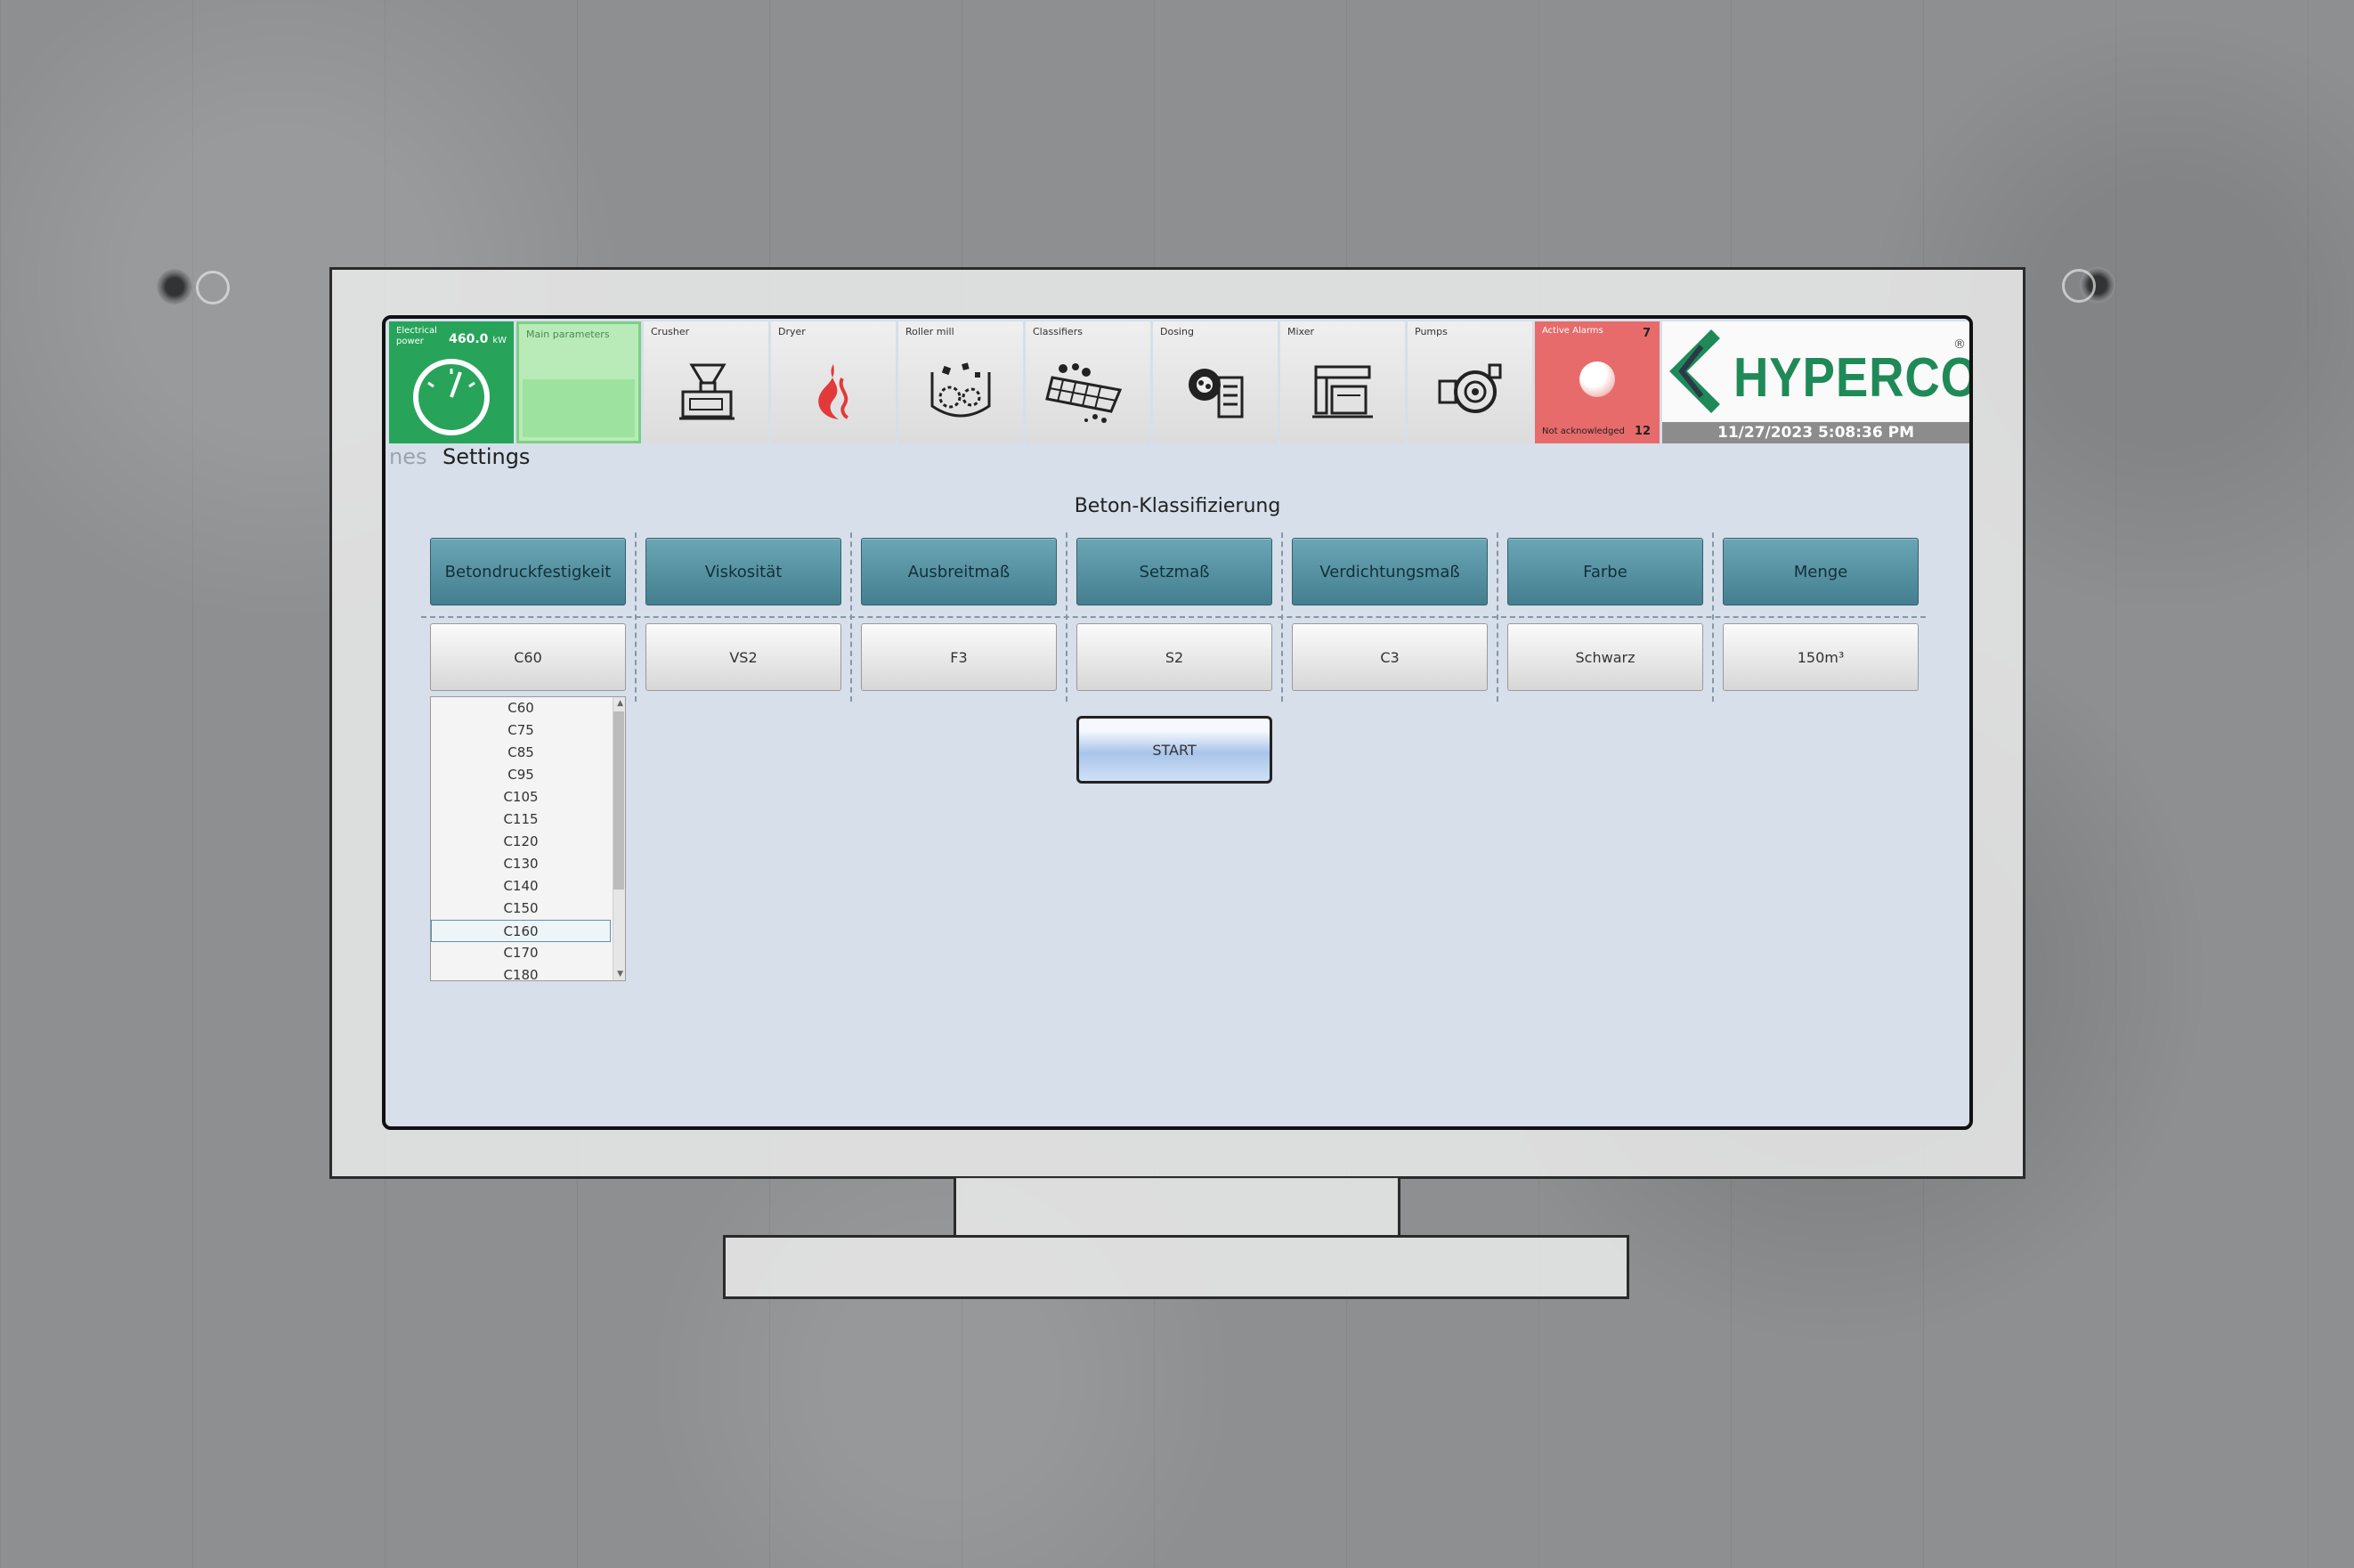  Describe the element at coordinates (1058, 331) in the screenshot. I see `tile-label-classifiers: Classifiers` at that location.